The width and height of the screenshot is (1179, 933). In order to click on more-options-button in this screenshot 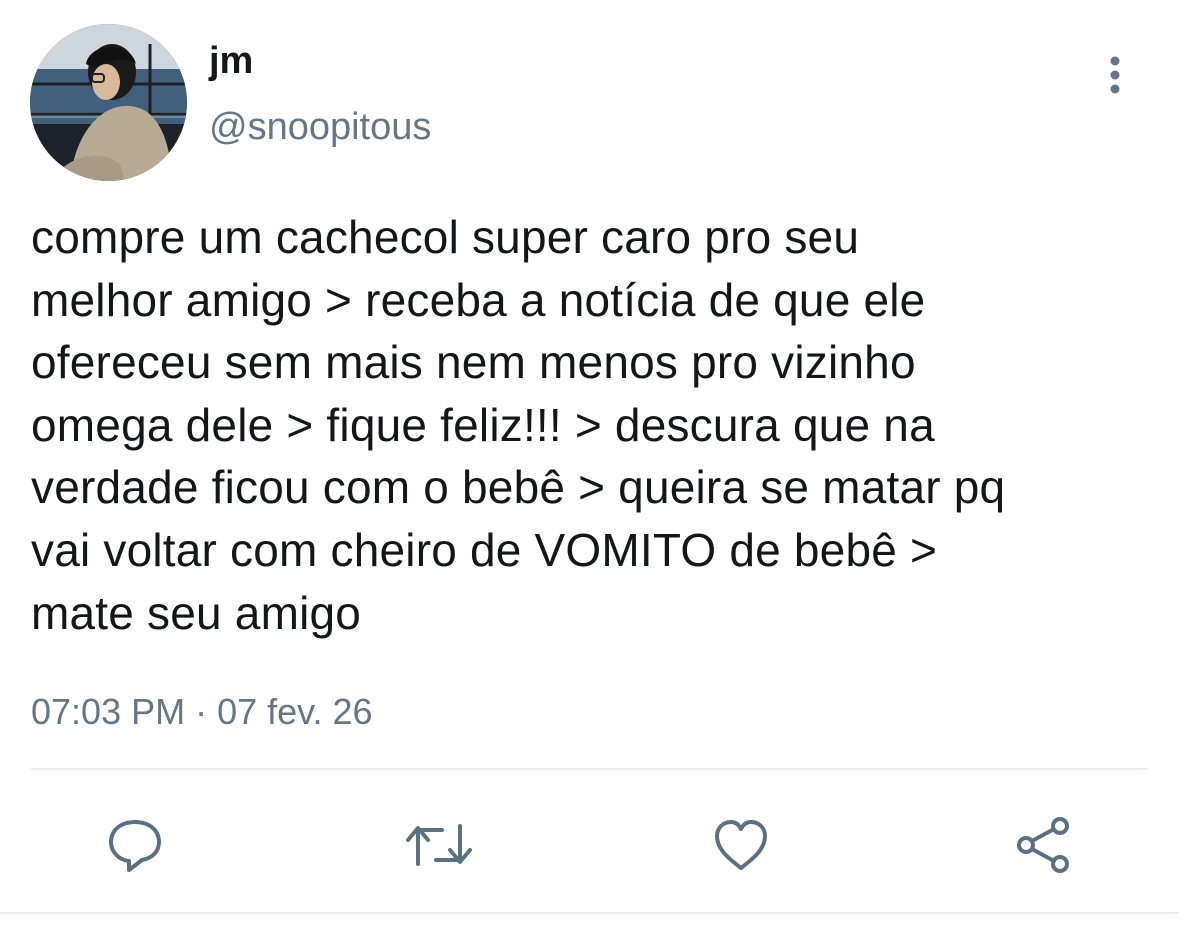, I will do `click(1115, 75)`.